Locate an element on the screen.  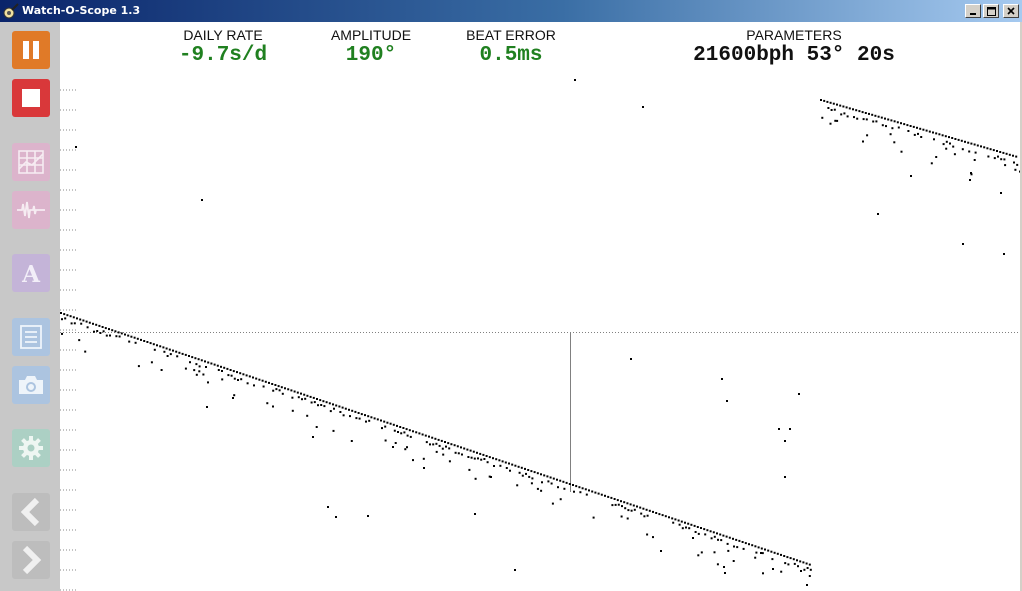
settings-button is located at coordinates (31, 448).